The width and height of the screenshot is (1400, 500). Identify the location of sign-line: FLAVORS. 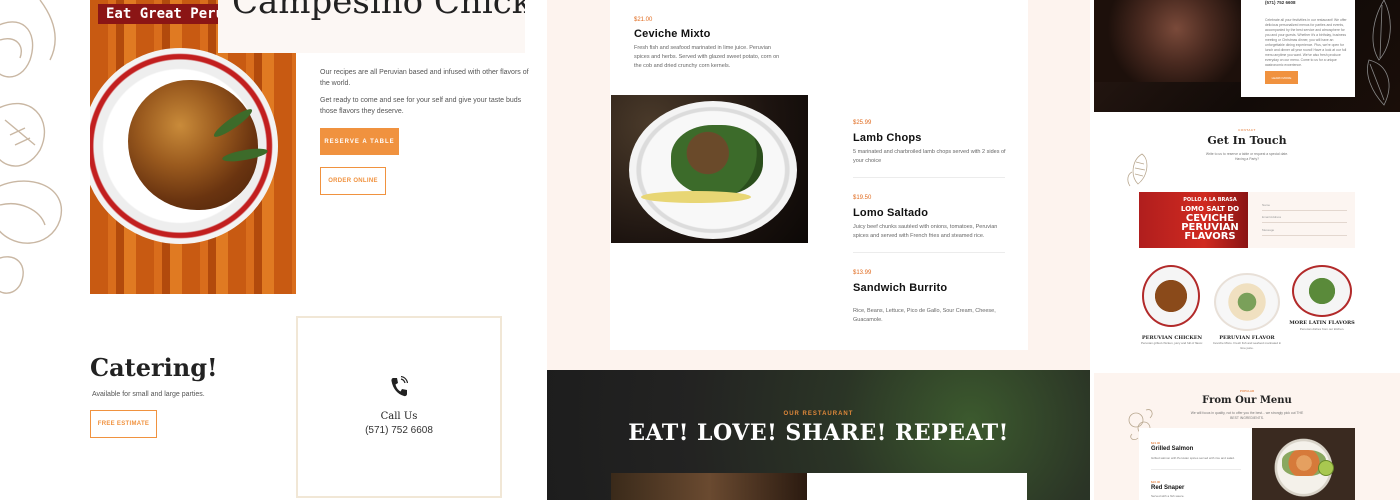
(1210, 236).